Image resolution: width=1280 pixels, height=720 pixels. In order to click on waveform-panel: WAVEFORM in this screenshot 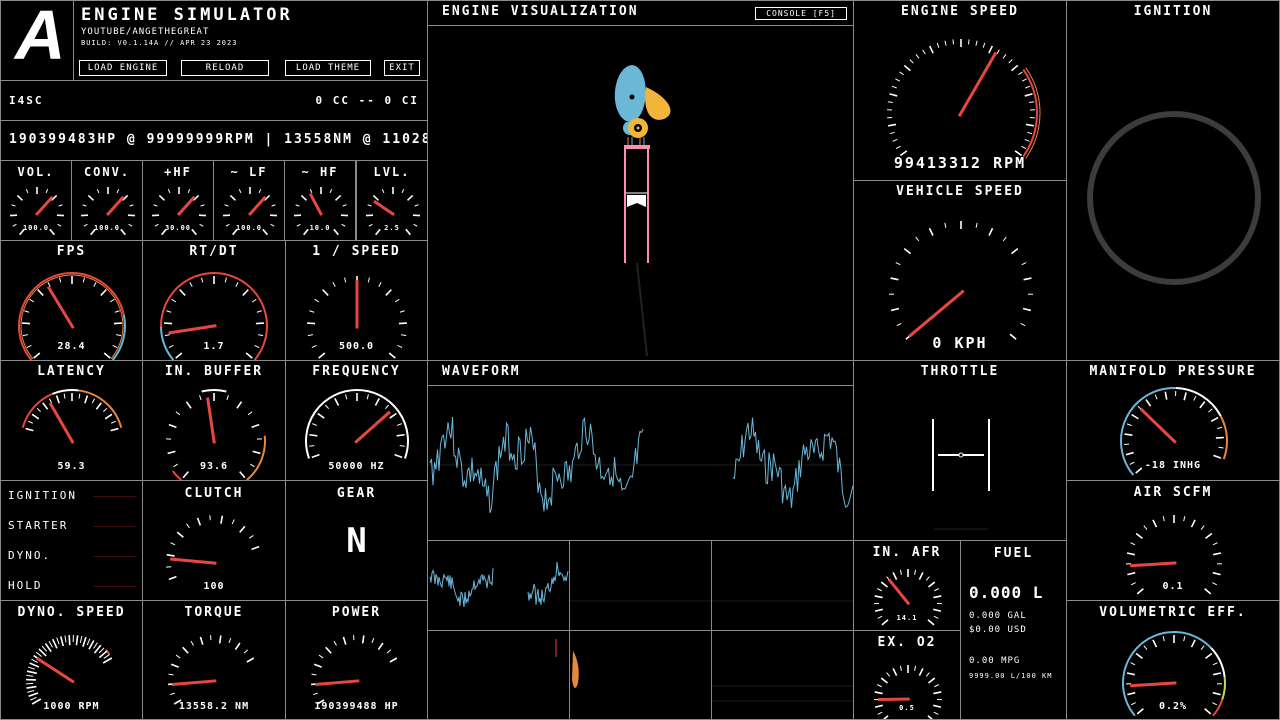, I will do `click(640, 450)`.